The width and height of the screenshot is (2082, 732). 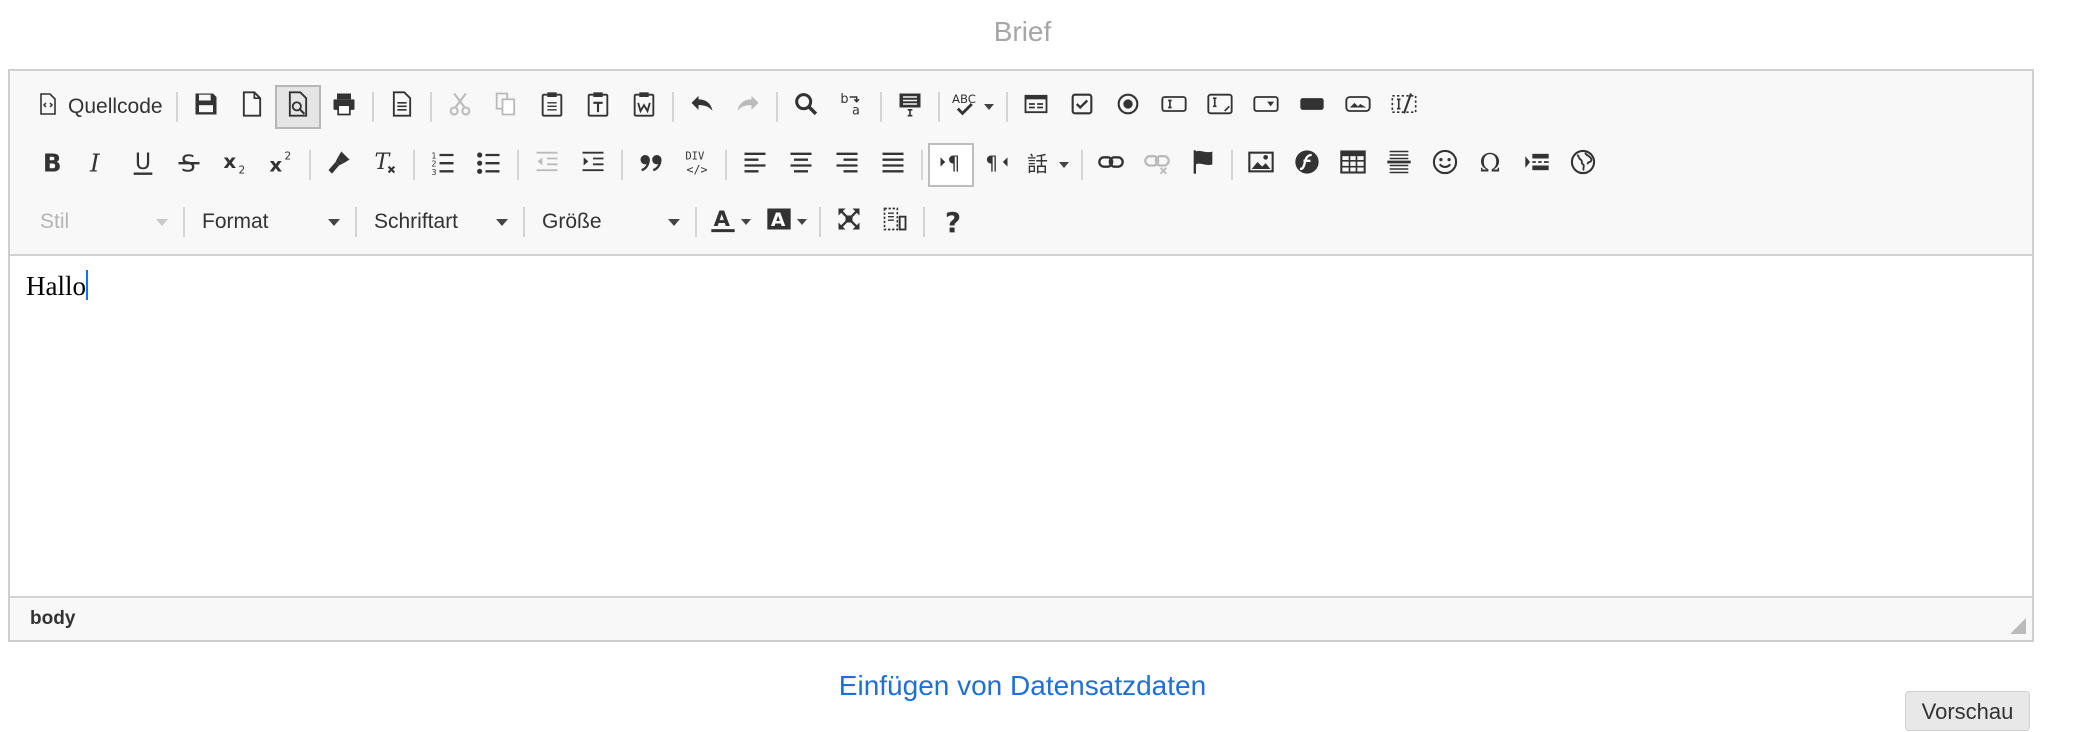 I want to click on find-button, so click(x=806, y=107).